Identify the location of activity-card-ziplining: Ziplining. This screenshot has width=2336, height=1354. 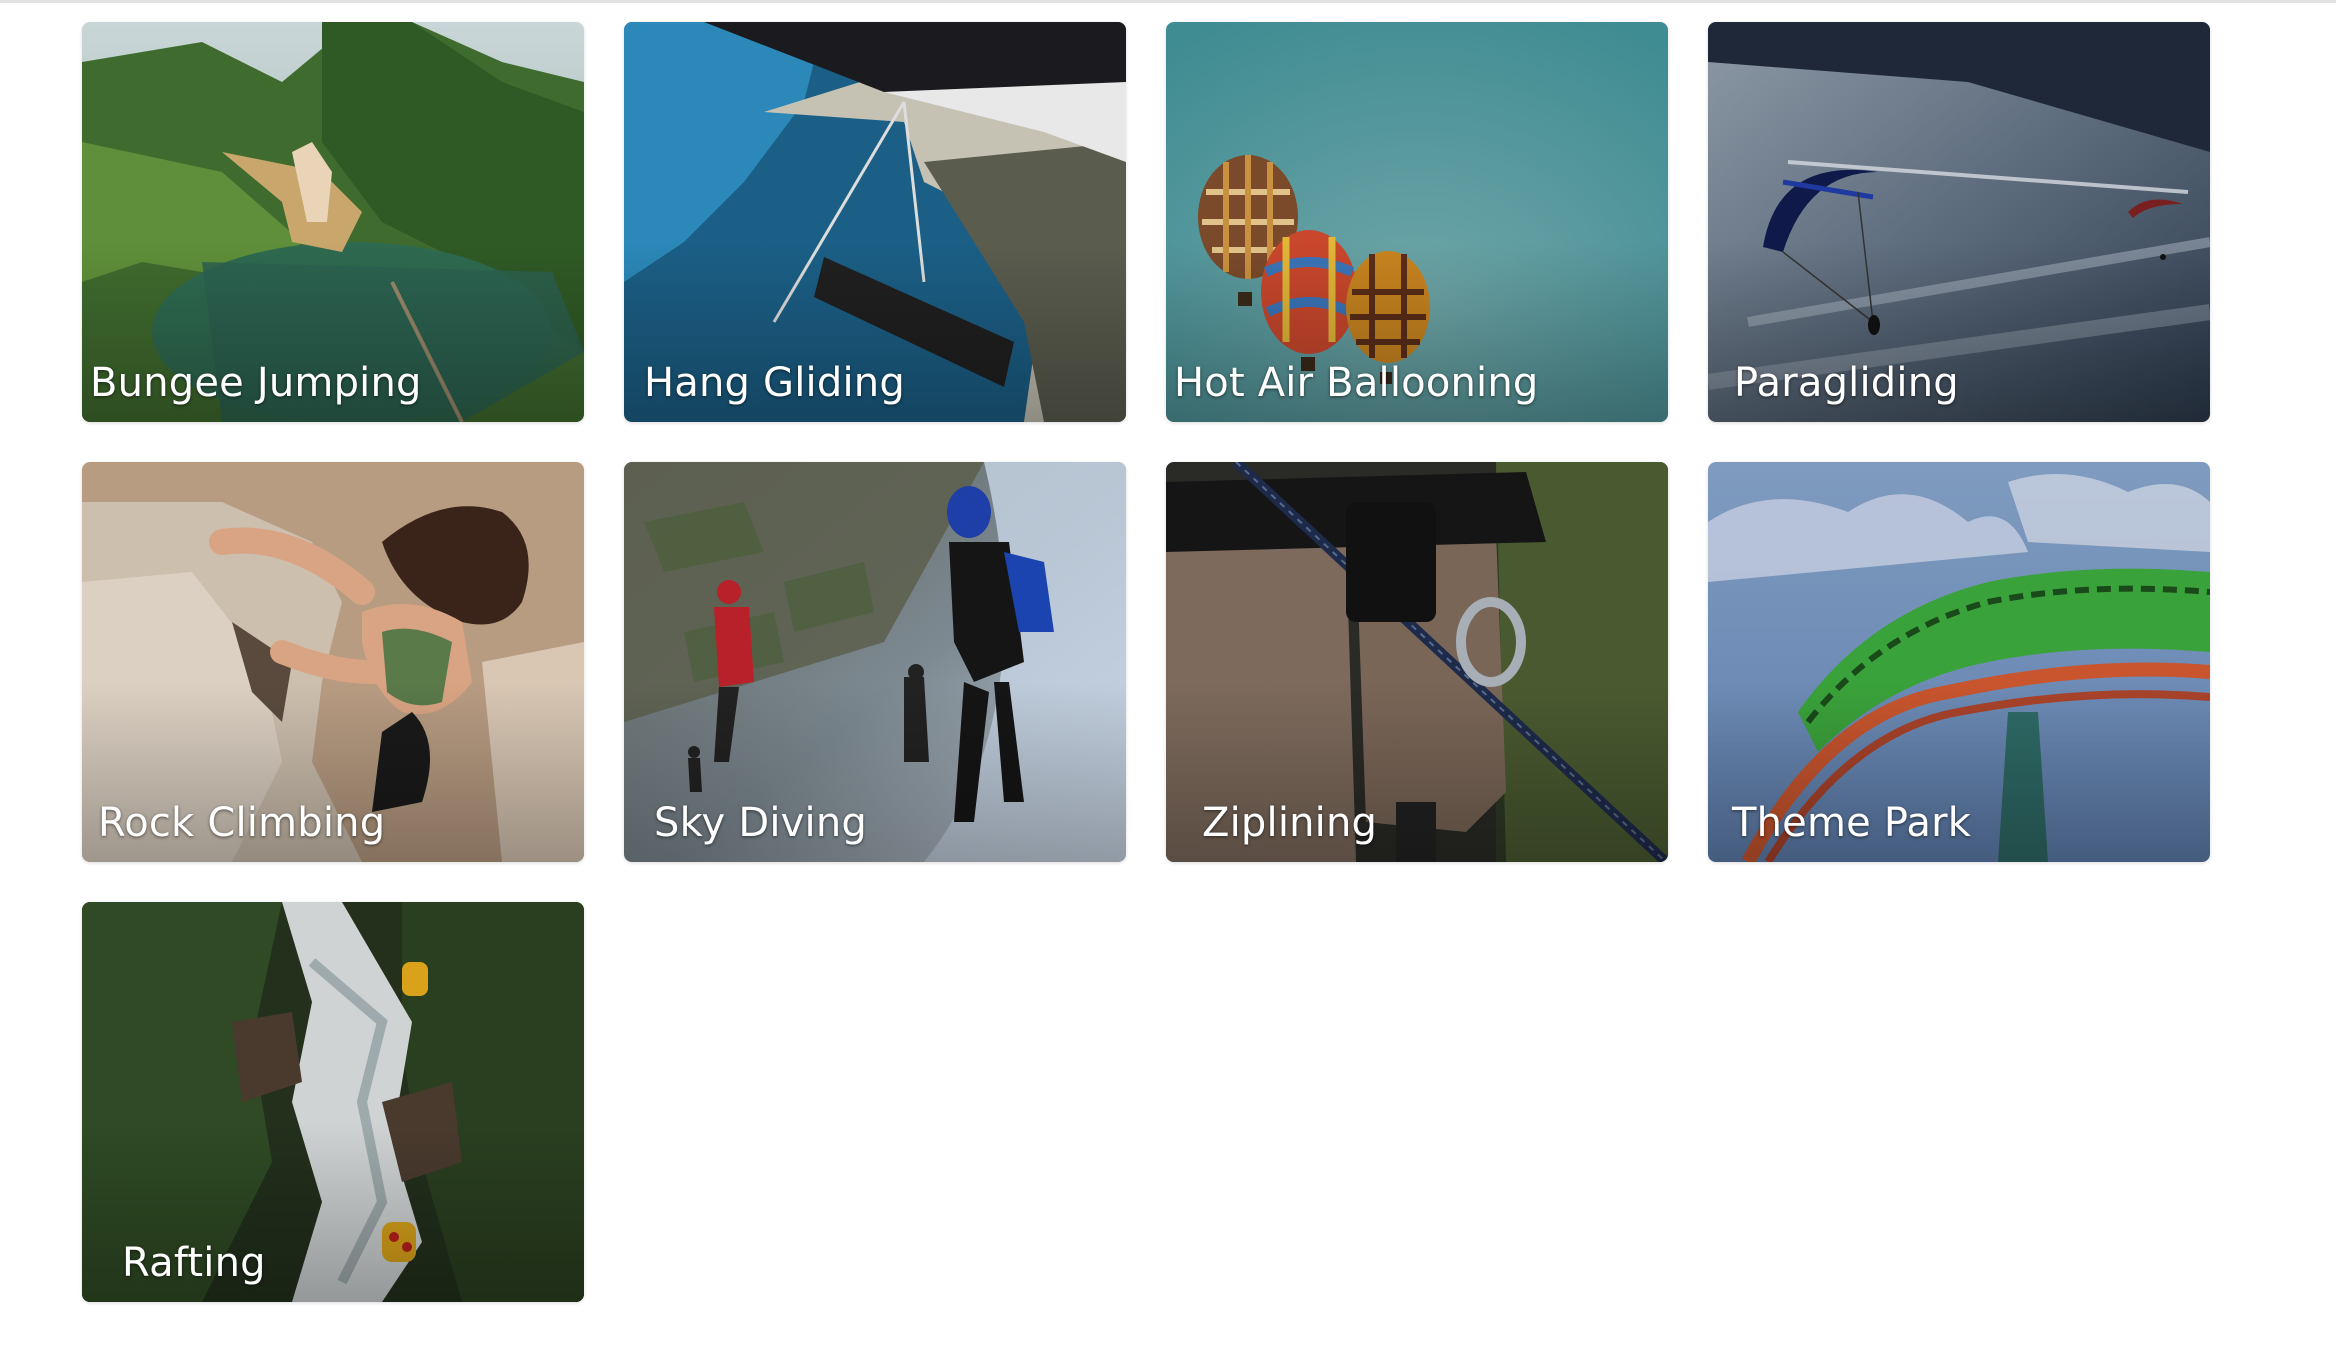
(1417, 662).